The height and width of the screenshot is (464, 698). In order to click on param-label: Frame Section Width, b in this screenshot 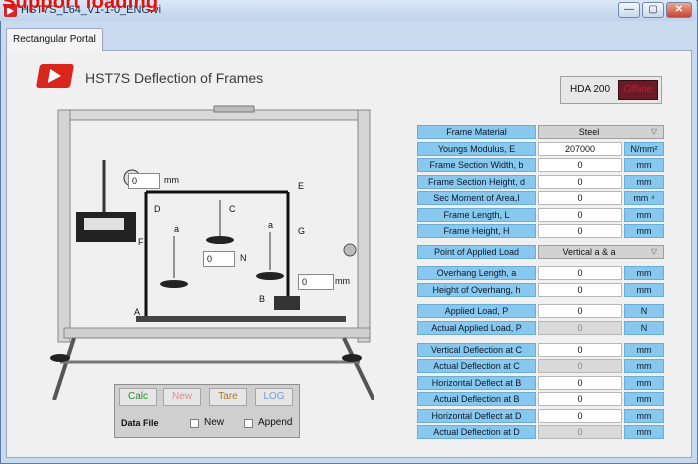, I will do `click(476, 165)`.